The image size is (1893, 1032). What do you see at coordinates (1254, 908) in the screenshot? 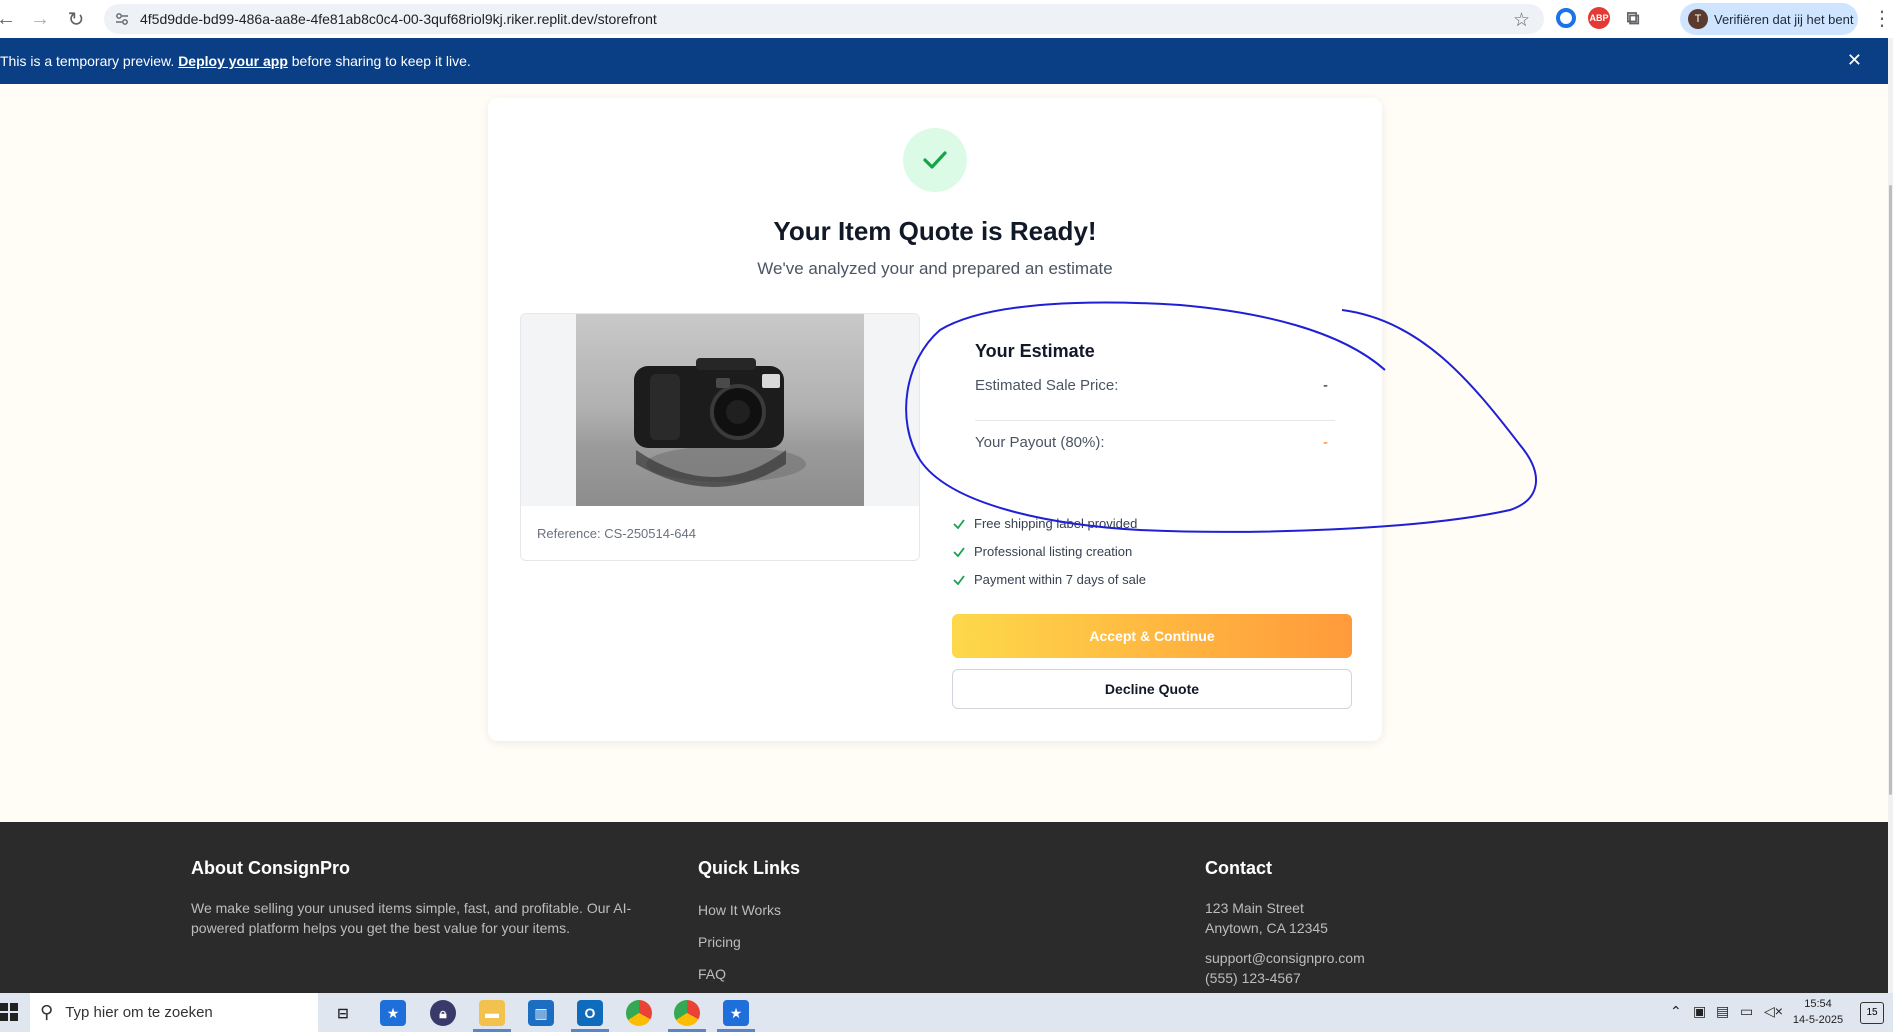
I see `footer-address-line: 123 Main Street` at bounding box center [1254, 908].